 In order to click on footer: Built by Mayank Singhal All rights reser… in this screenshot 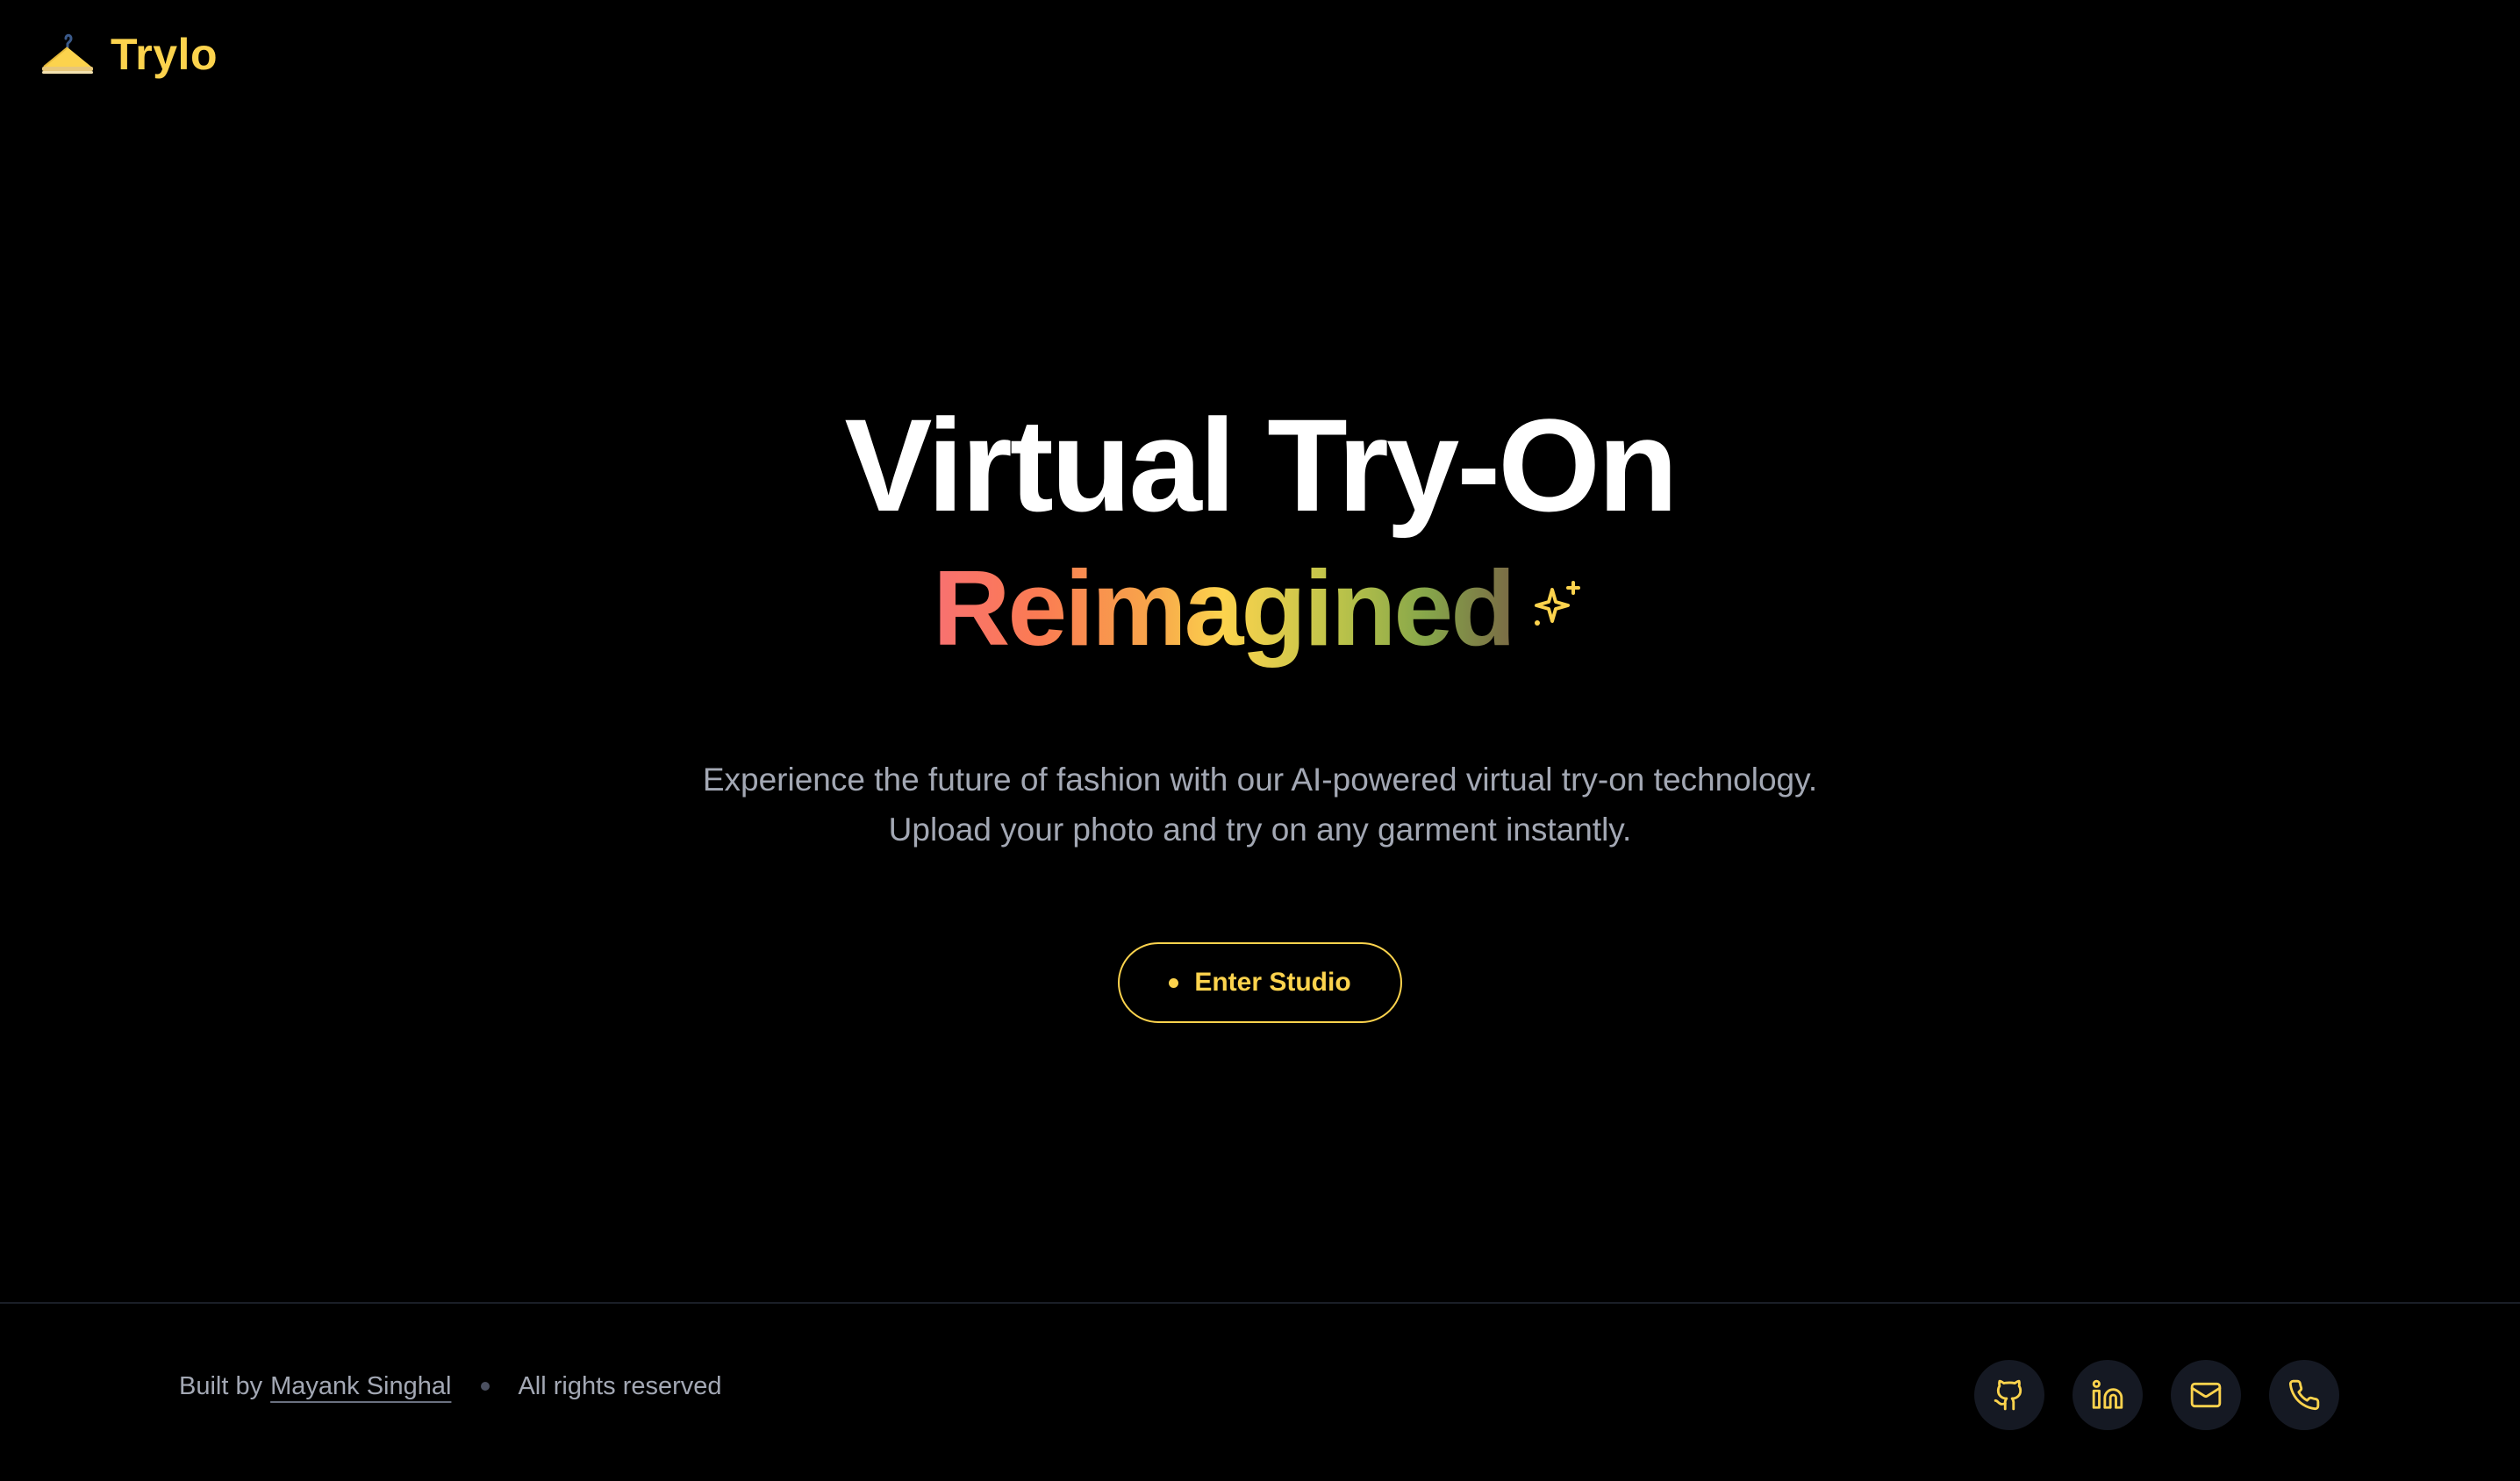, I will do `click(1260, 1391)`.